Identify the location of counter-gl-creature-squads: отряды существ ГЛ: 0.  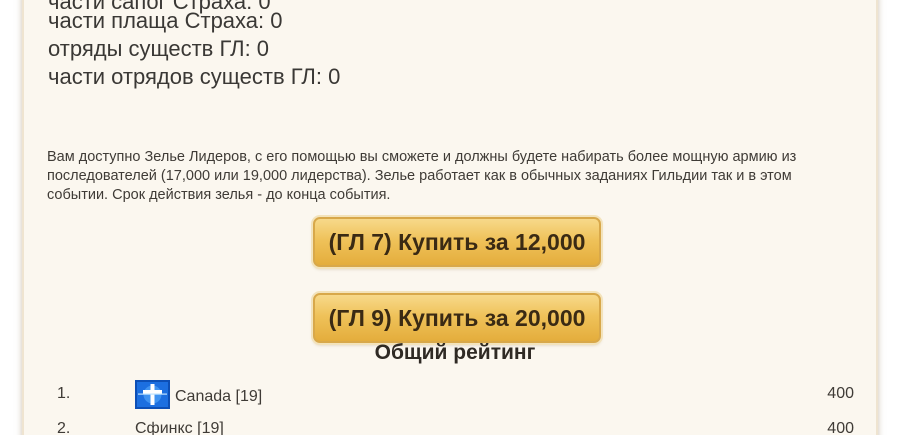
(159, 48).